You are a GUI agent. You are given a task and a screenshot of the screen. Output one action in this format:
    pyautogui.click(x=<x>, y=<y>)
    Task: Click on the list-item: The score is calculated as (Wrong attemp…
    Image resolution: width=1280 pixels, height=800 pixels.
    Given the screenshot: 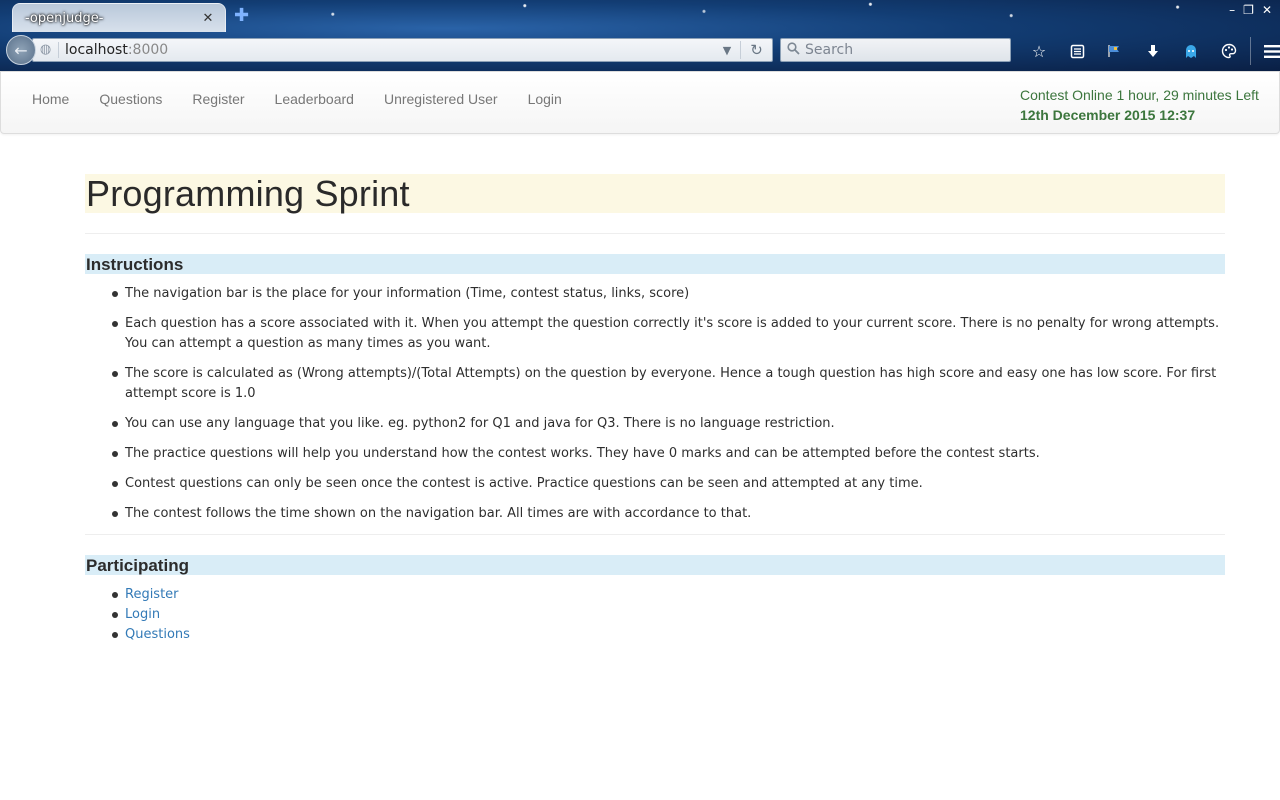 What is the action you would take?
    pyautogui.click(x=668, y=384)
    